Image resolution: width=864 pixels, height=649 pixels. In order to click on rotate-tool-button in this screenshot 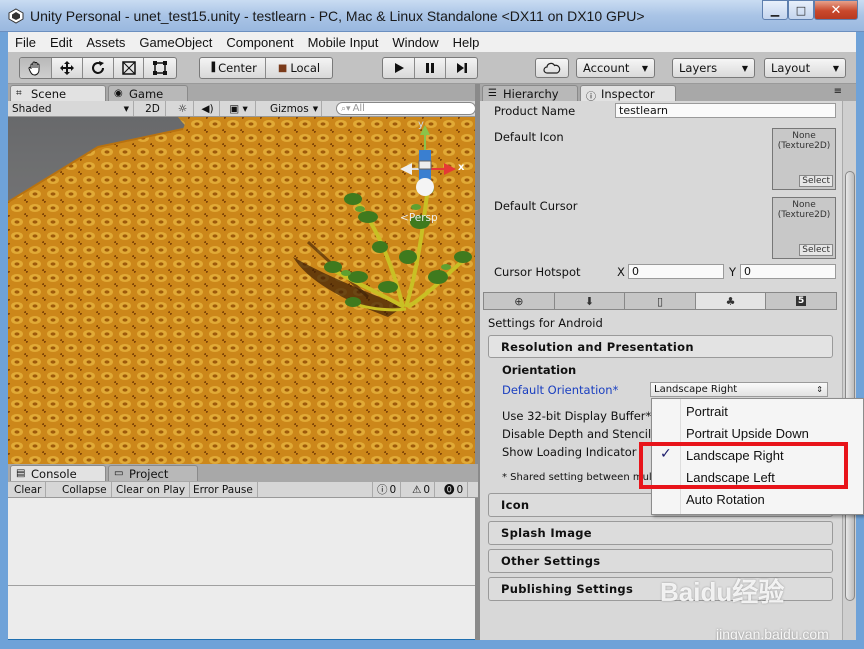, I will do `click(98, 68)`.